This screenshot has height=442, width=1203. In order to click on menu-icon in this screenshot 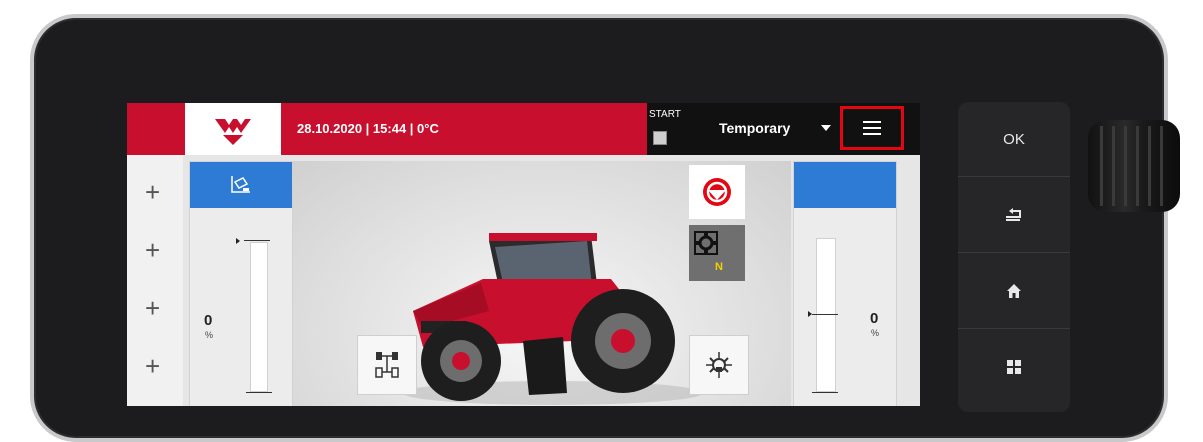, I will do `click(872, 128)`.